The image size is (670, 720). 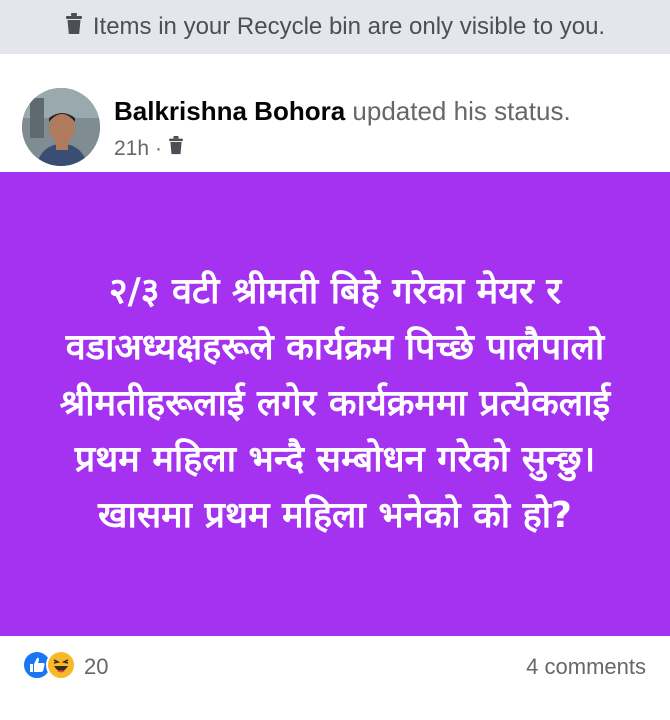 I want to click on post-footer: 20 4 comments, so click(x=335, y=667).